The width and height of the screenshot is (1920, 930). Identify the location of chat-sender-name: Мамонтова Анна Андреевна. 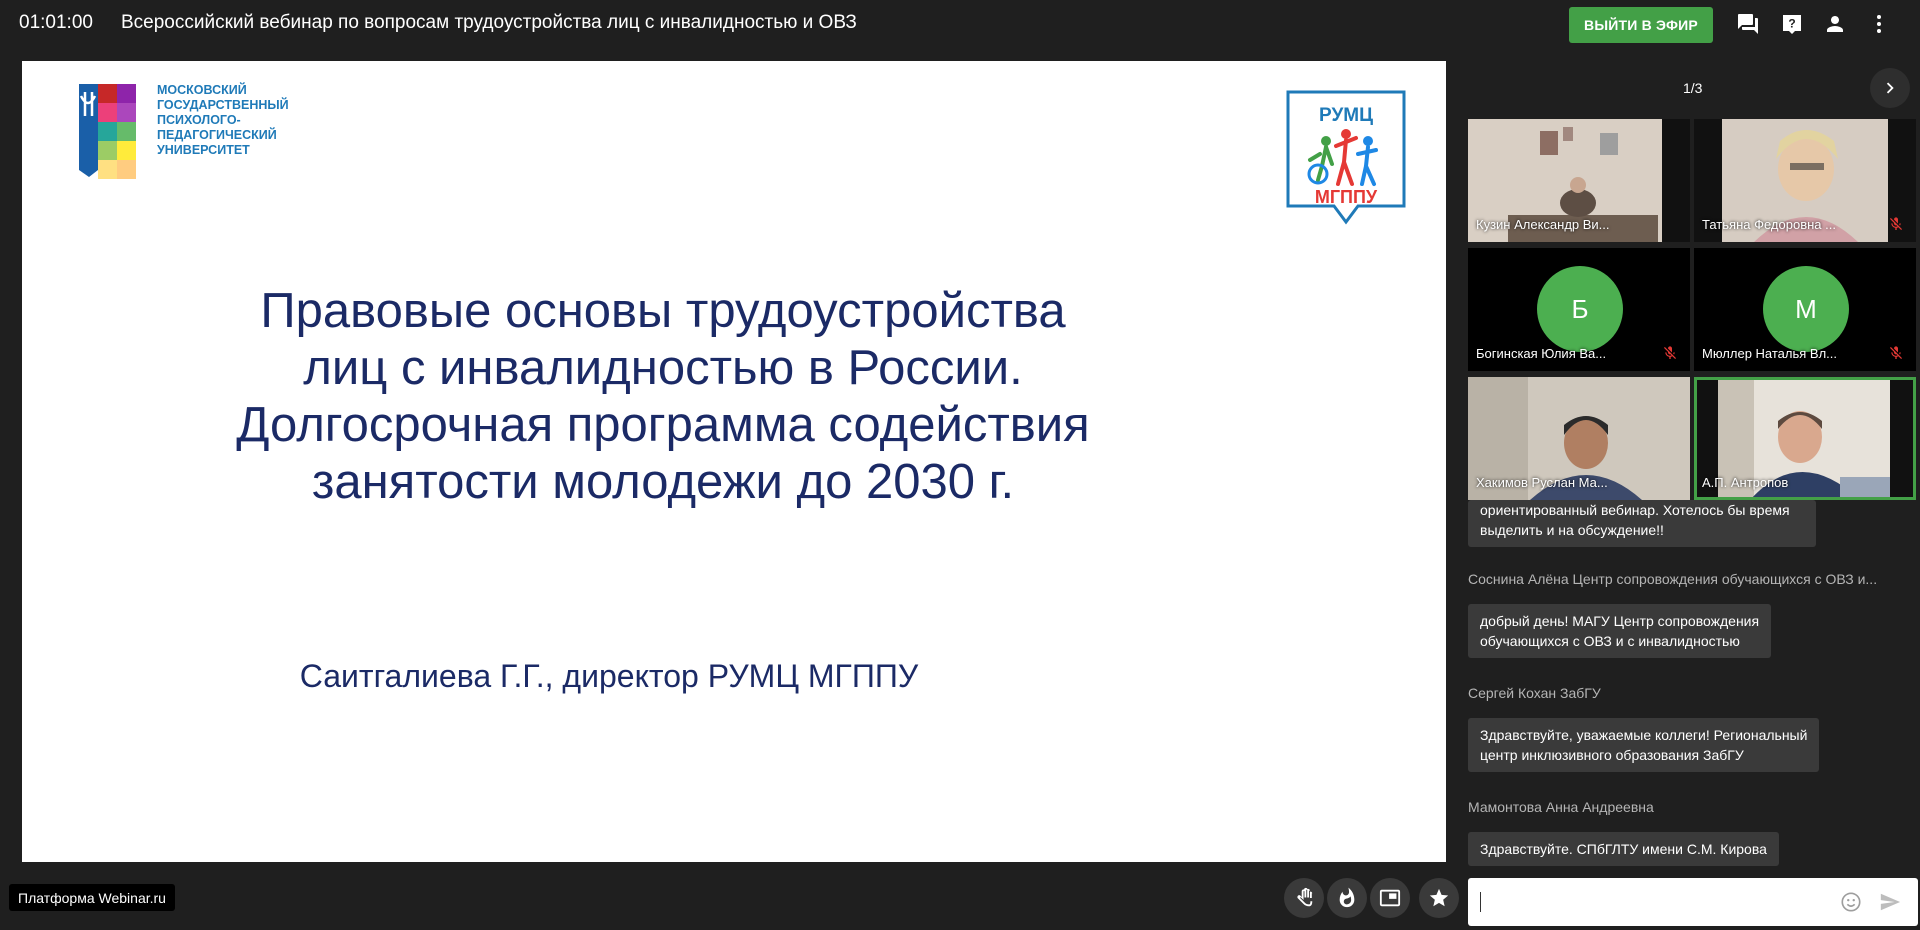
(1561, 807).